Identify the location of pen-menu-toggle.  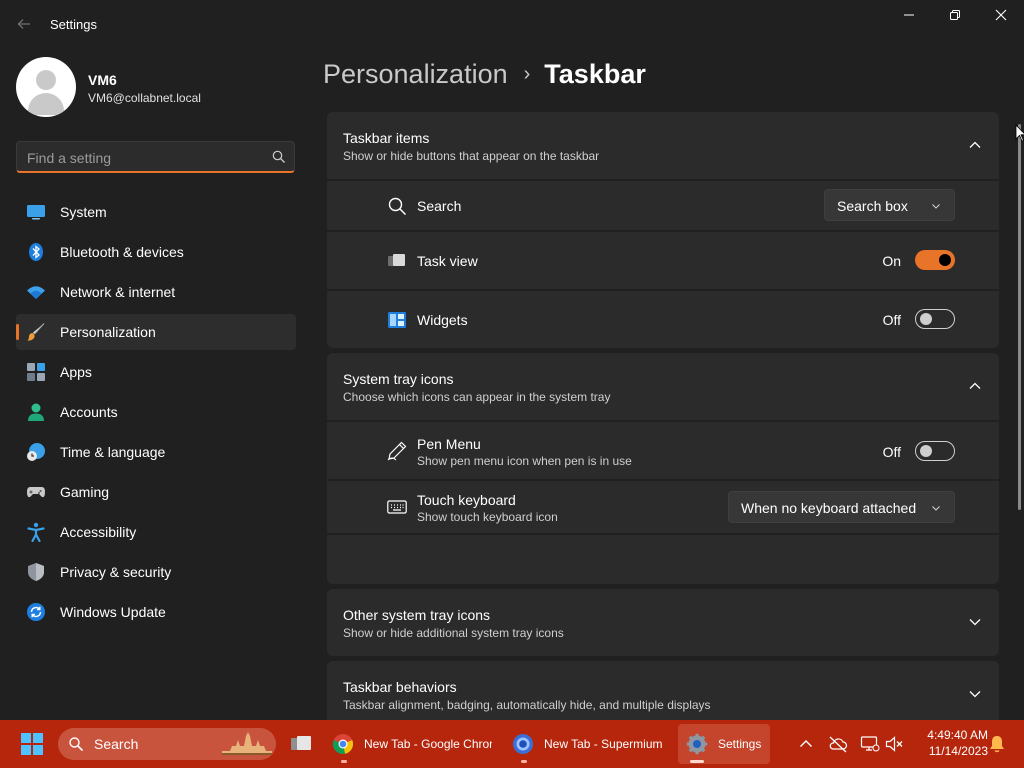
(935, 451).